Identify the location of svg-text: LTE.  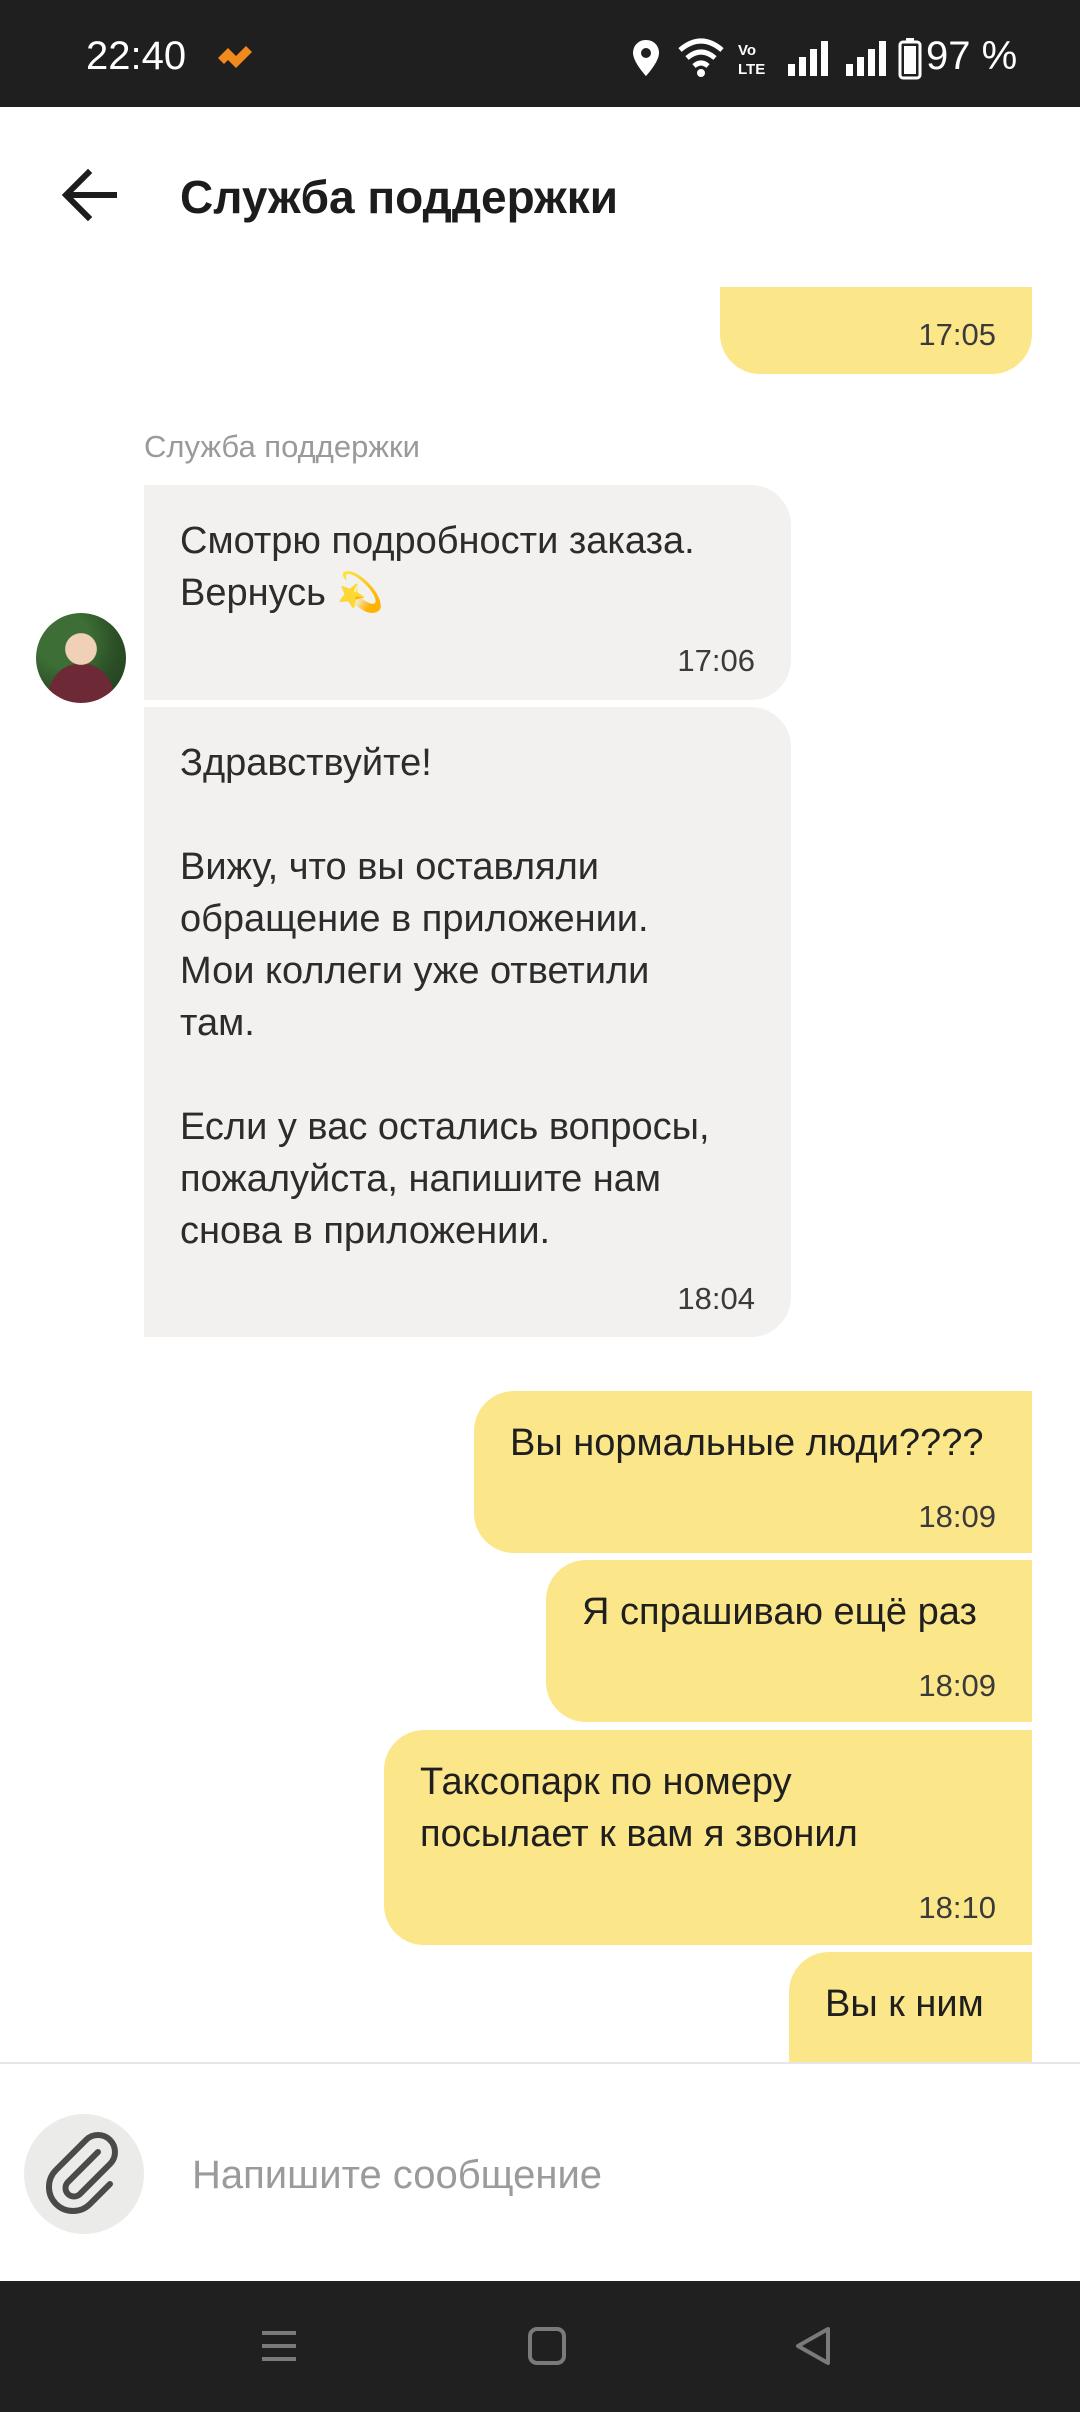
(751, 69).